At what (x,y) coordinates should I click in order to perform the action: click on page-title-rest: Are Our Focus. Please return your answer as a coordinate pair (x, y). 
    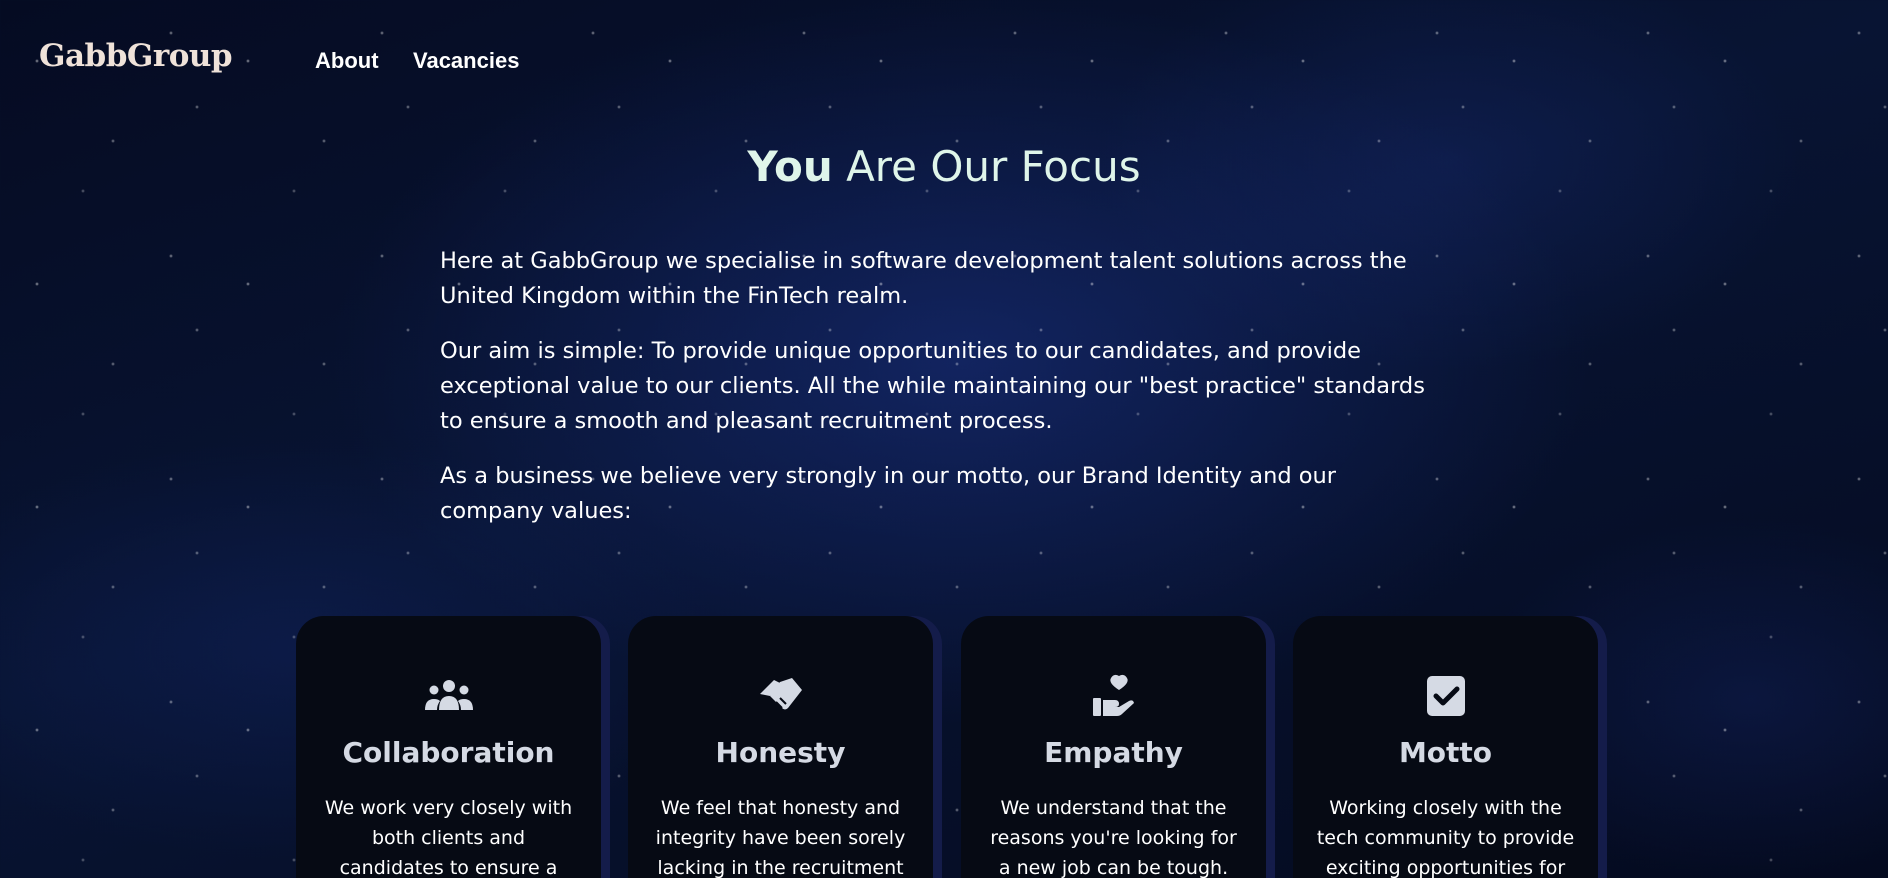
    Looking at the image, I should click on (986, 166).